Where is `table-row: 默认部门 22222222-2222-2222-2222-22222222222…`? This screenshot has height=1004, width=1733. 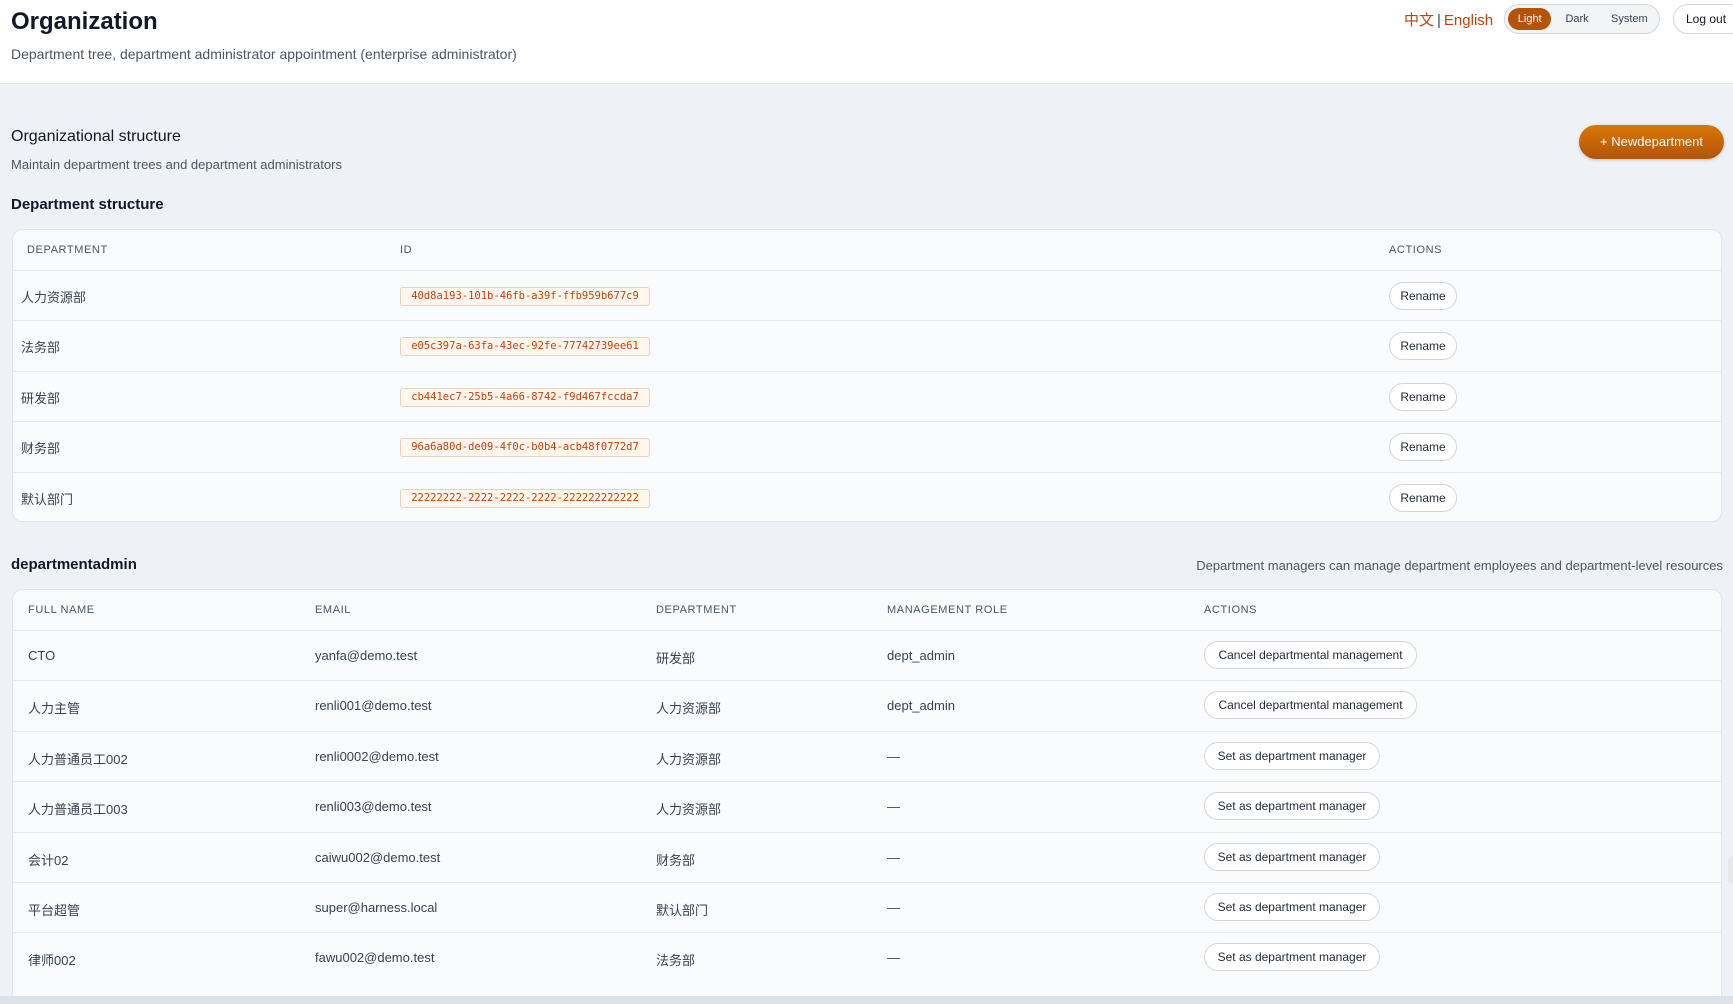 table-row: 默认部门 22222222-2222-2222-2222-22222222222… is located at coordinates (867, 497).